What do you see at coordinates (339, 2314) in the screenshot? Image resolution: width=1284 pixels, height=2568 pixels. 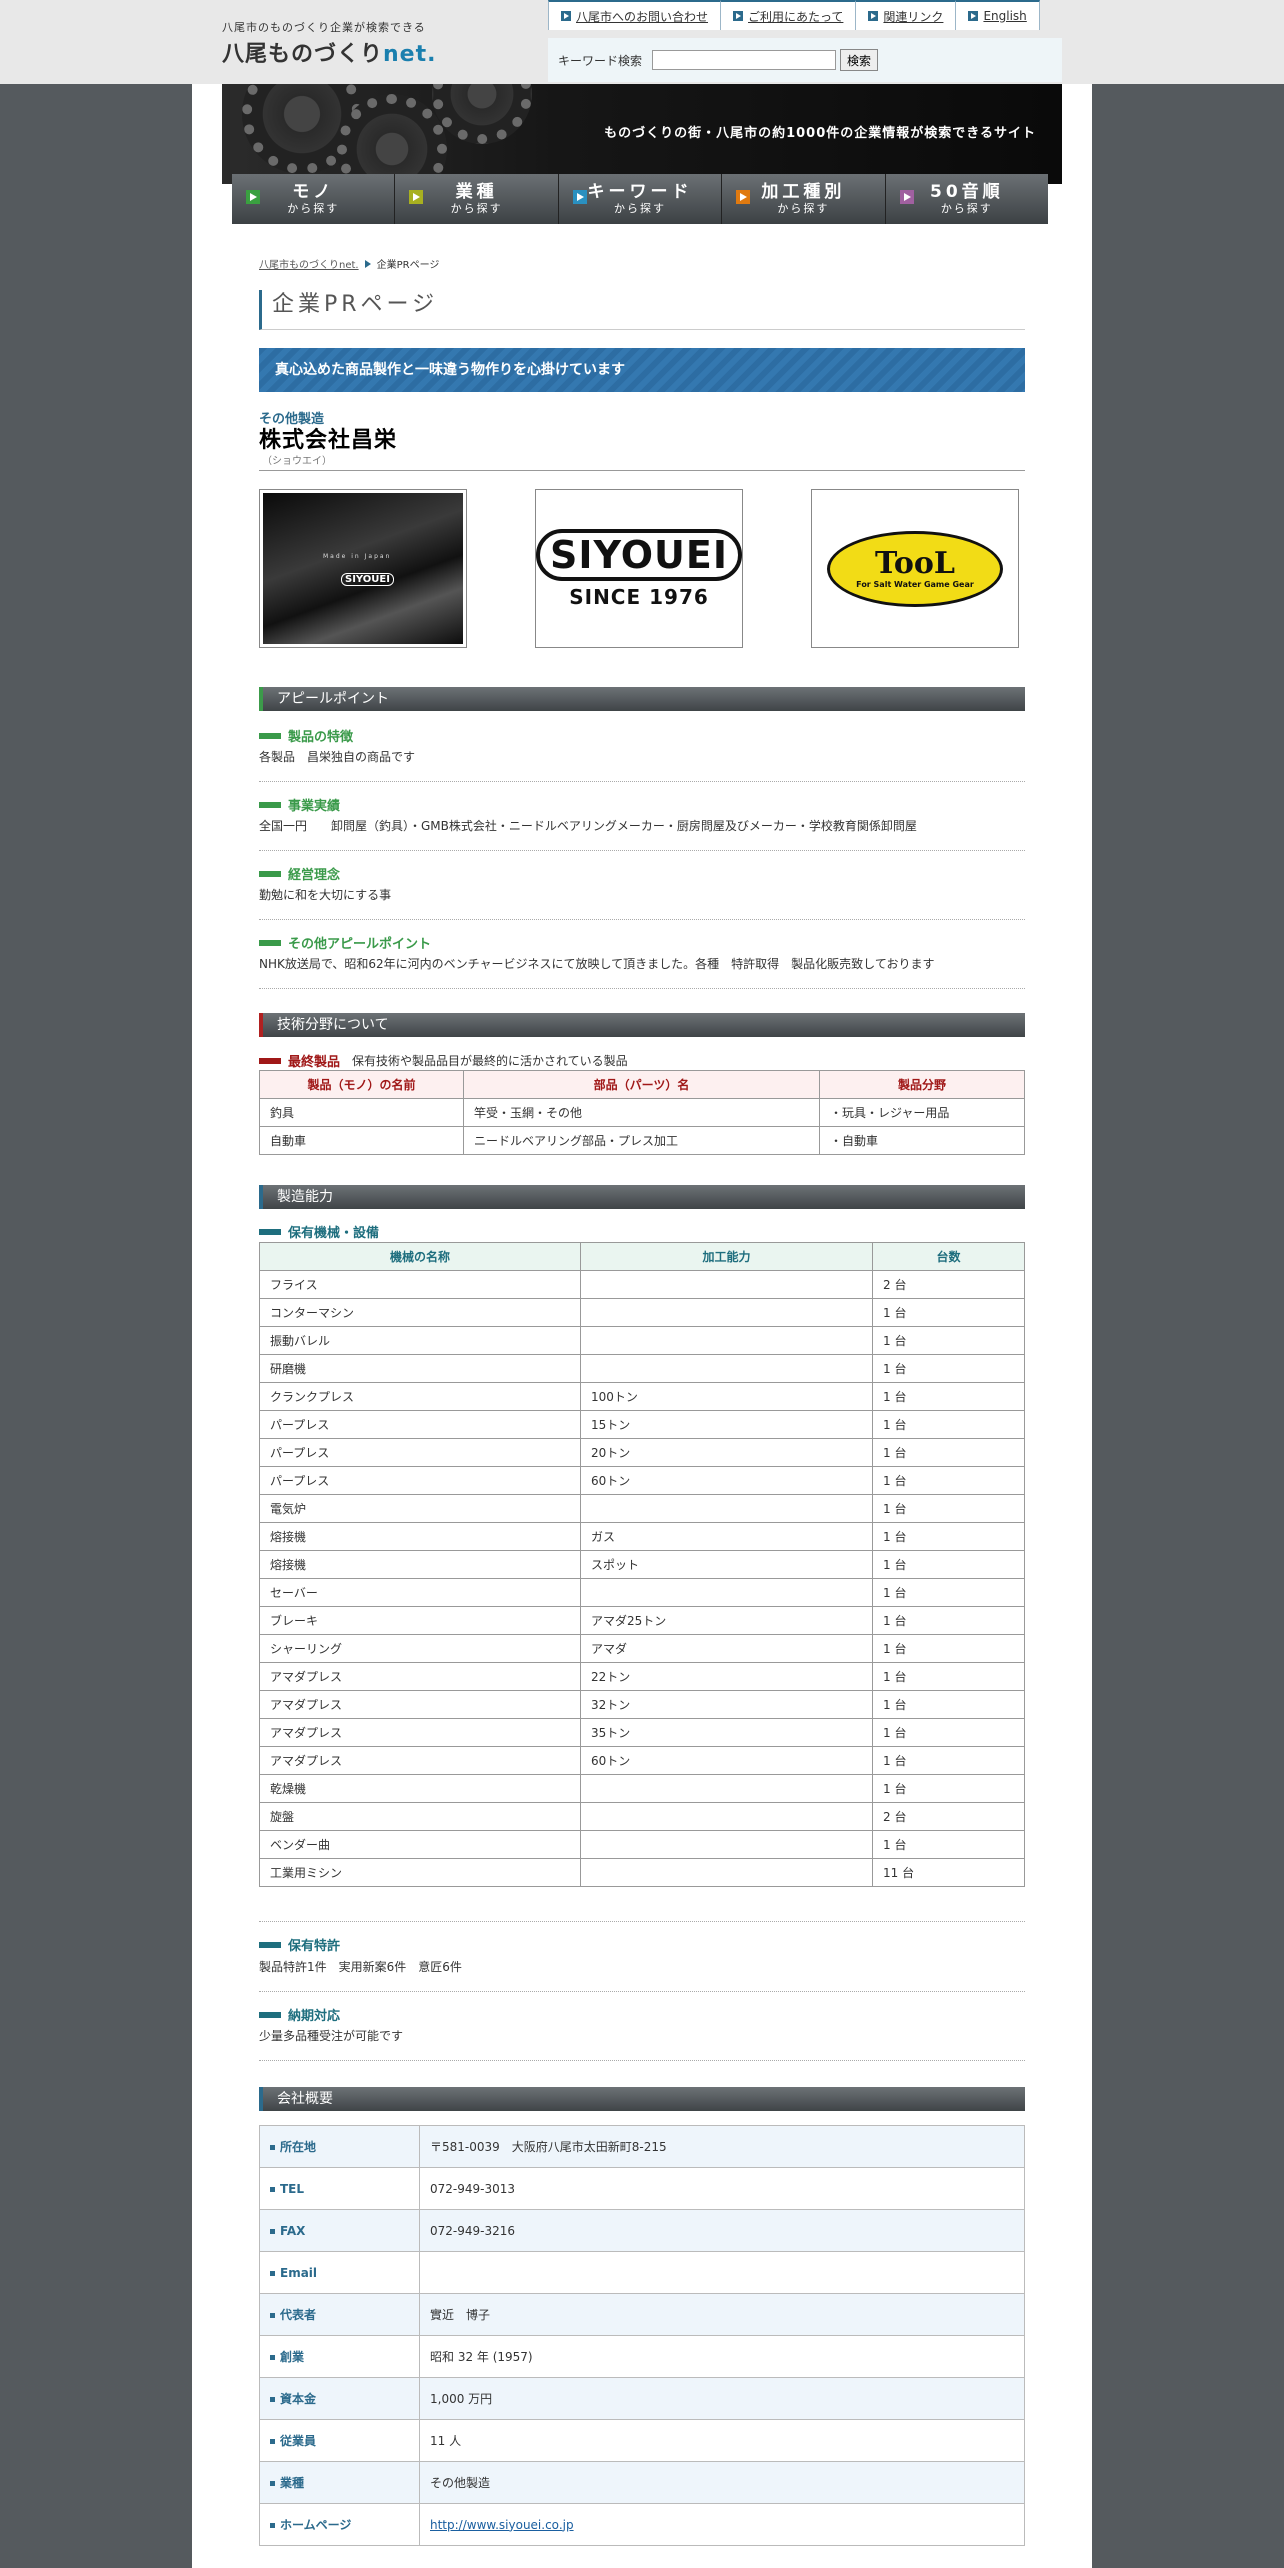 I see `overview-label: 代表者` at bounding box center [339, 2314].